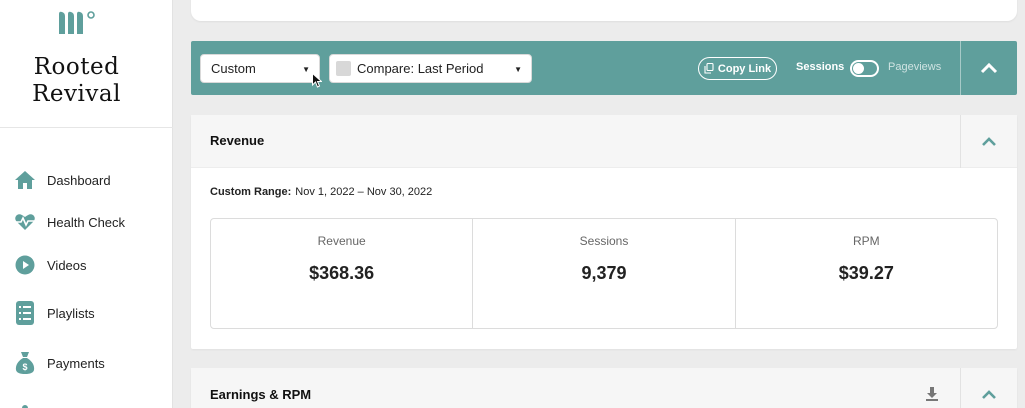 The height and width of the screenshot is (408, 1025). I want to click on puzzle-icon, so click(25, 404).